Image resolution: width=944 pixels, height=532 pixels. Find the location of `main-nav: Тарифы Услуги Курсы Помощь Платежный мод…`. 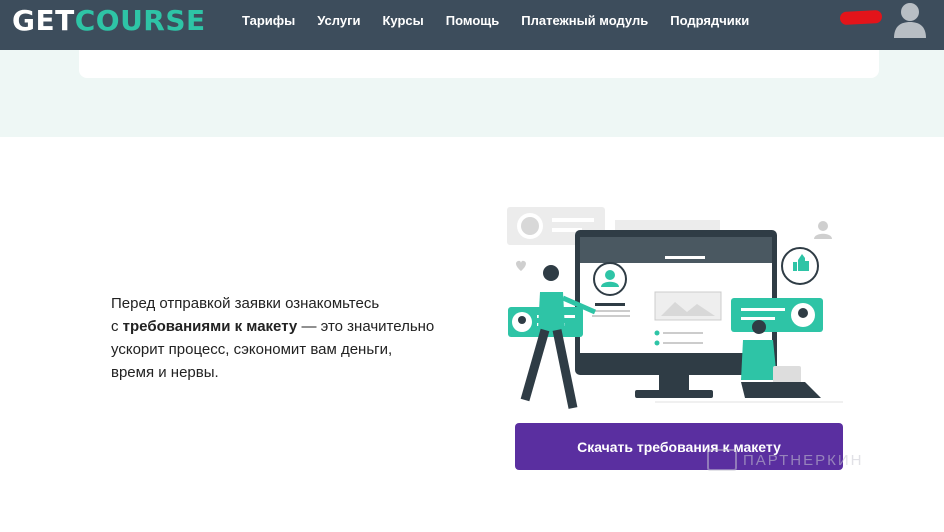

main-nav: Тарифы Услуги Курсы Помощь Платежный мод… is located at coordinates (506, 21).